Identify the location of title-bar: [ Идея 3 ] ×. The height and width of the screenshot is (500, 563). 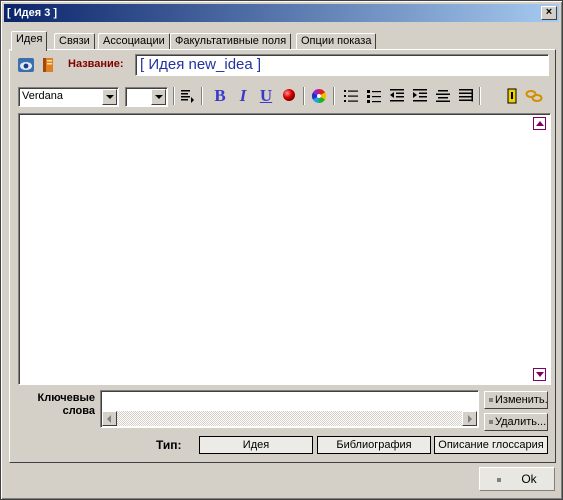
(281, 13).